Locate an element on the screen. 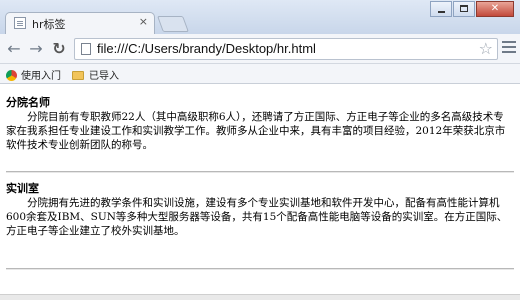 Image resolution: width=520 pixels, height=300 pixels. bookmark-getting-started: 使用入门 is located at coordinates (33, 74).